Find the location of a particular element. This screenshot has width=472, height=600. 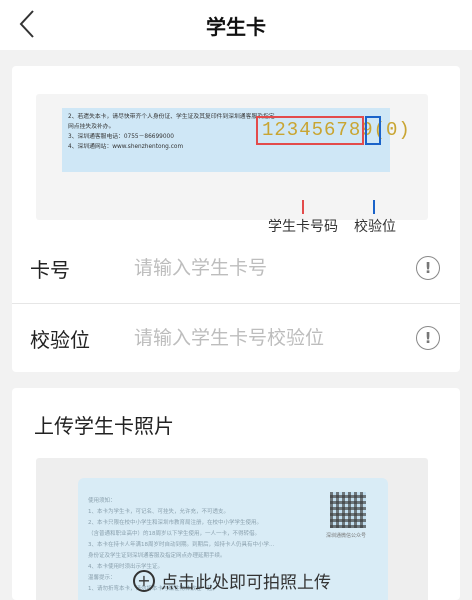

card-number-caption: 学生卡号码 is located at coordinates (303, 227).